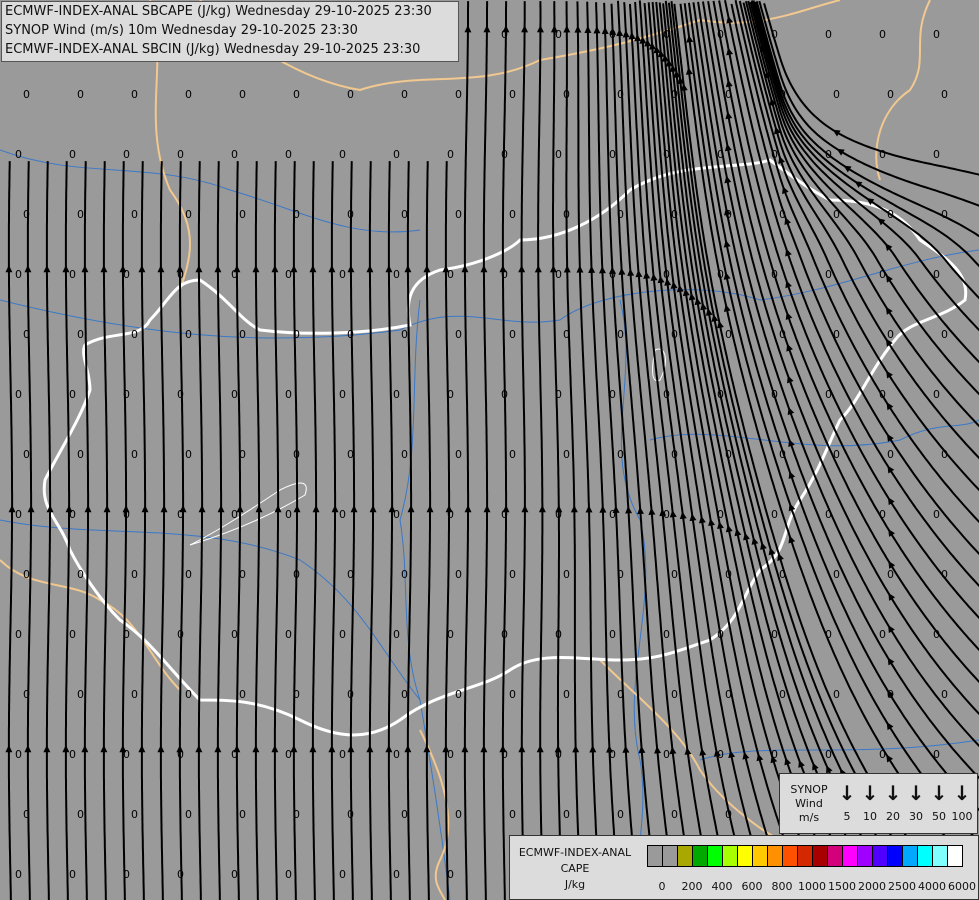 This screenshot has width=979, height=900. What do you see at coordinates (893, 802) in the screenshot?
I see `wind-legend-entry: ↓ 20` at bounding box center [893, 802].